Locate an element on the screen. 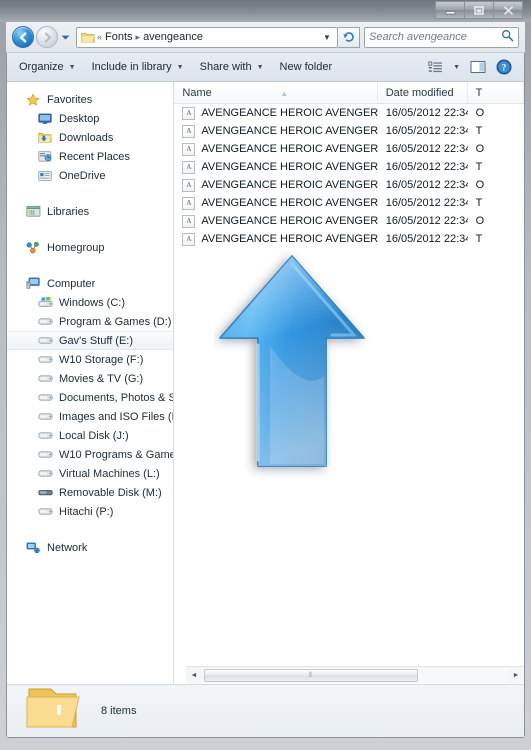 The width and height of the screenshot is (531, 750). sidebar-item-network: Network is located at coordinates (90, 547).